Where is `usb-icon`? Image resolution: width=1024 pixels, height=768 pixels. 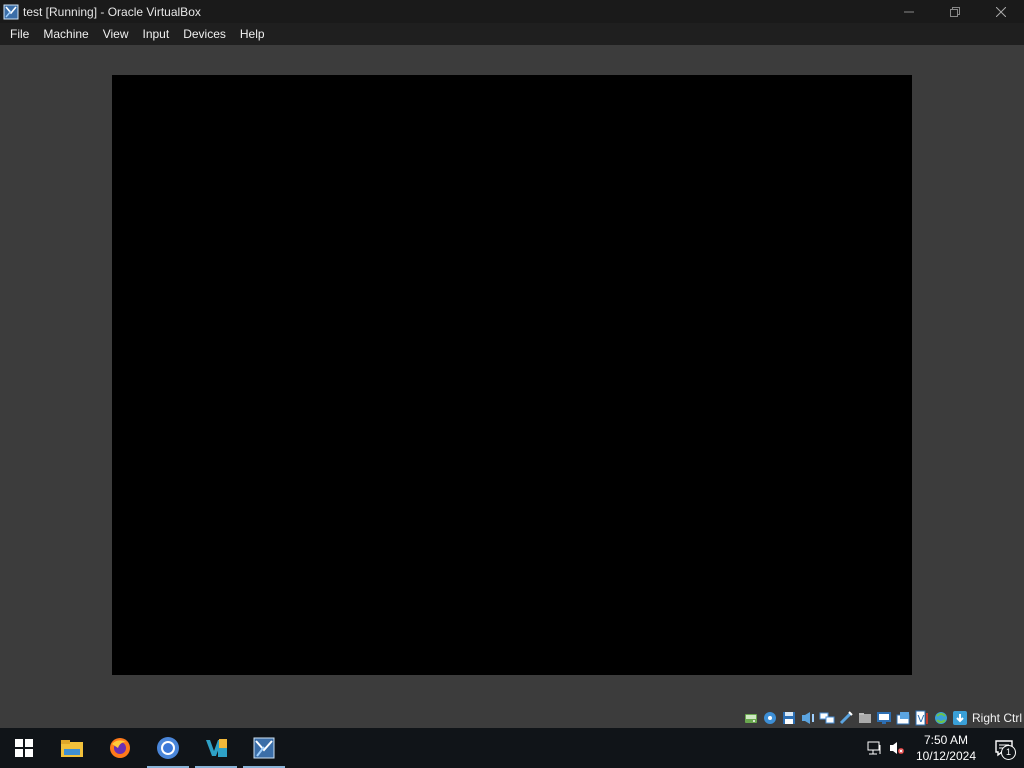
usb-icon is located at coordinates (846, 718).